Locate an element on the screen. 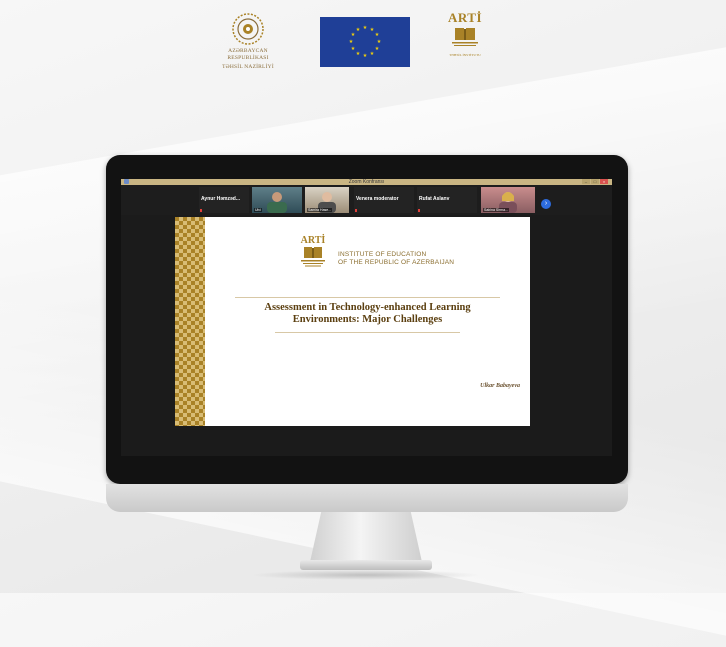 The width and height of the screenshot is (726, 647). arti-logo-word: ARTİ is located at coordinates (465, 17).